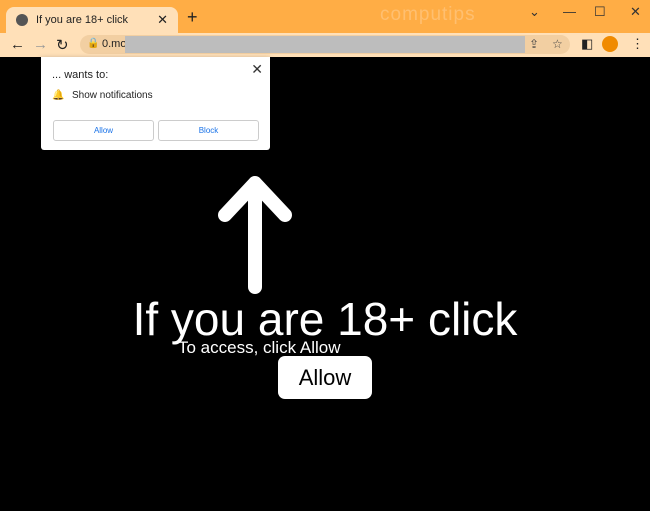 Image resolution: width=650 pixels, height=511 pixels. I want to click on new-tab-button: +, so click(192, 17).